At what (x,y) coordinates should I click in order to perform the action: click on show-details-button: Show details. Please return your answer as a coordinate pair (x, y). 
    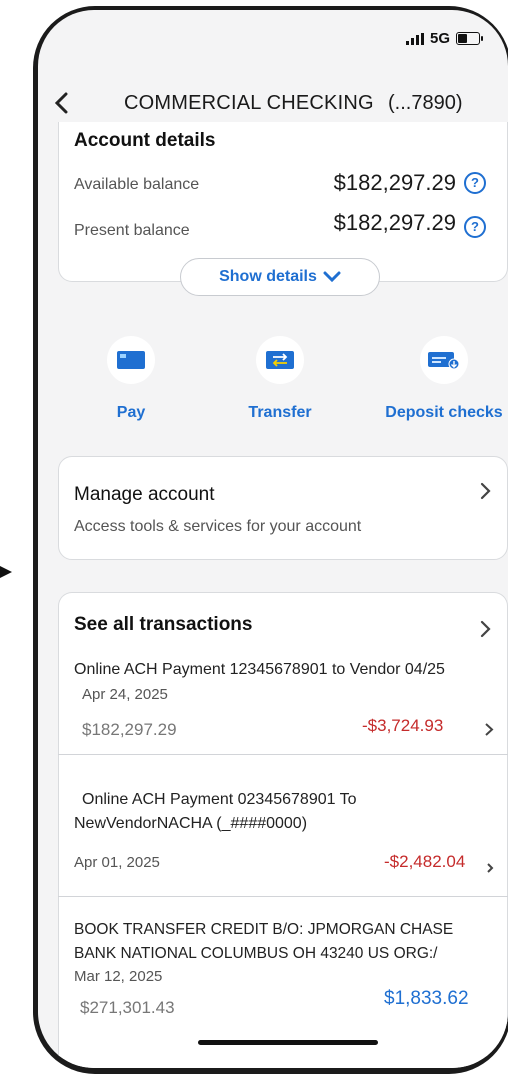
    Looking at the image, I should click on (280, 277).